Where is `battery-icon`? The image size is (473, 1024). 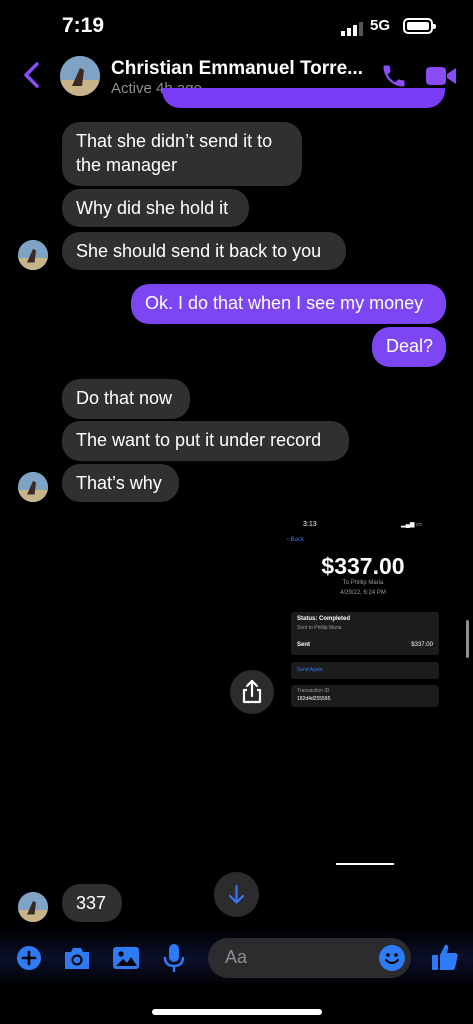
battery-icon is located at coordinates (419, 26).